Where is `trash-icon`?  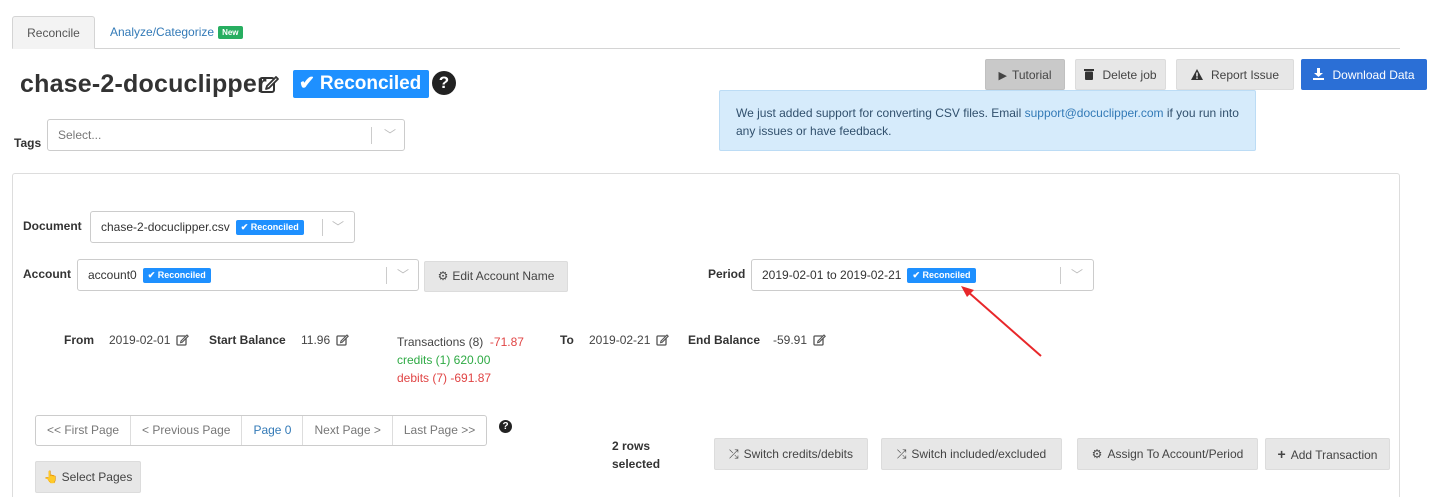 trash-icon is located at coordinates (1090, 75).